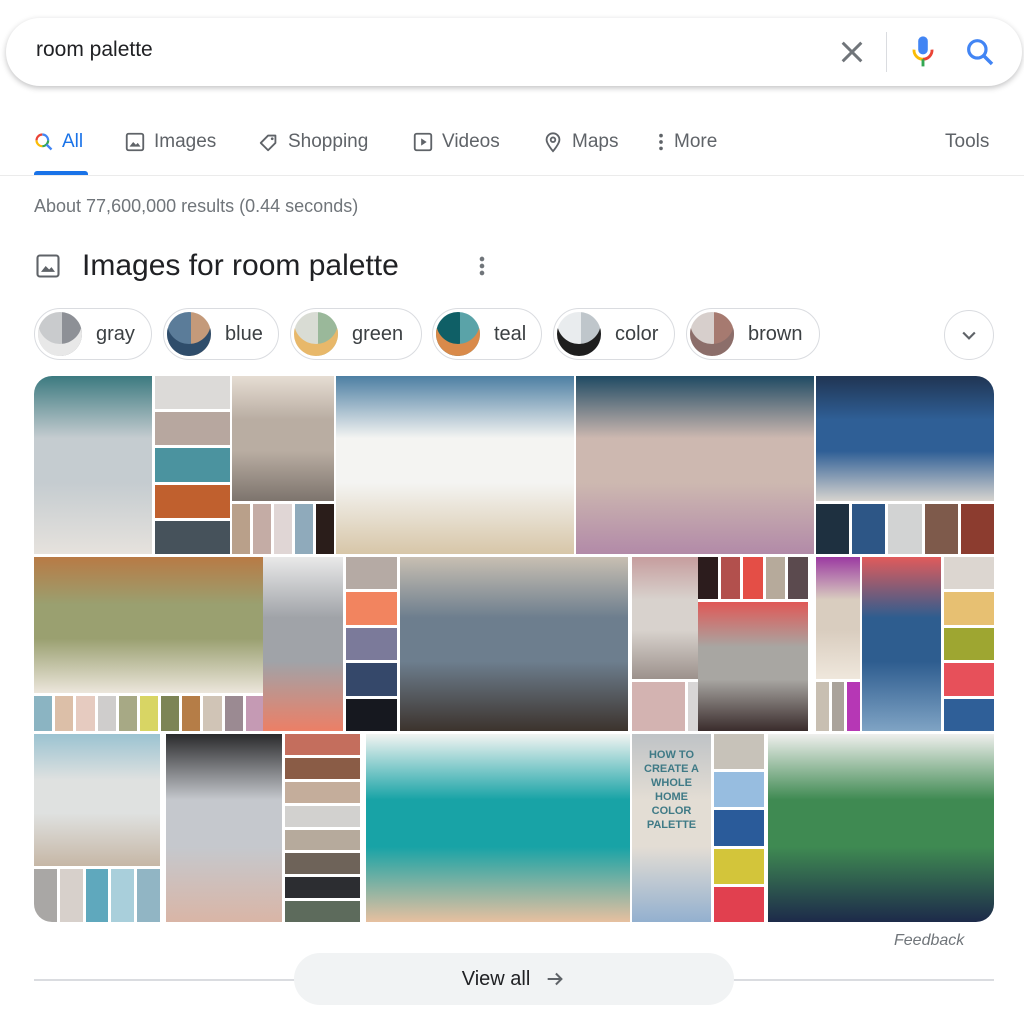 Image resolution: width=1024 pixels, height=1018 pixels. I want to click on chip-label: teal, so click(510, 333).